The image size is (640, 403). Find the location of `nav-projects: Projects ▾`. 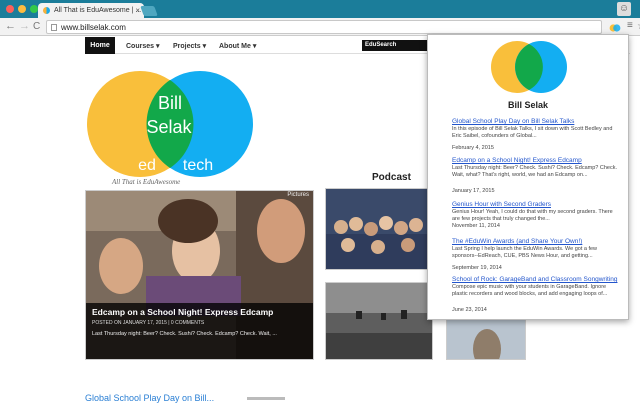

nav-projects: Projects ▾ is located at coordinates (189, 45).